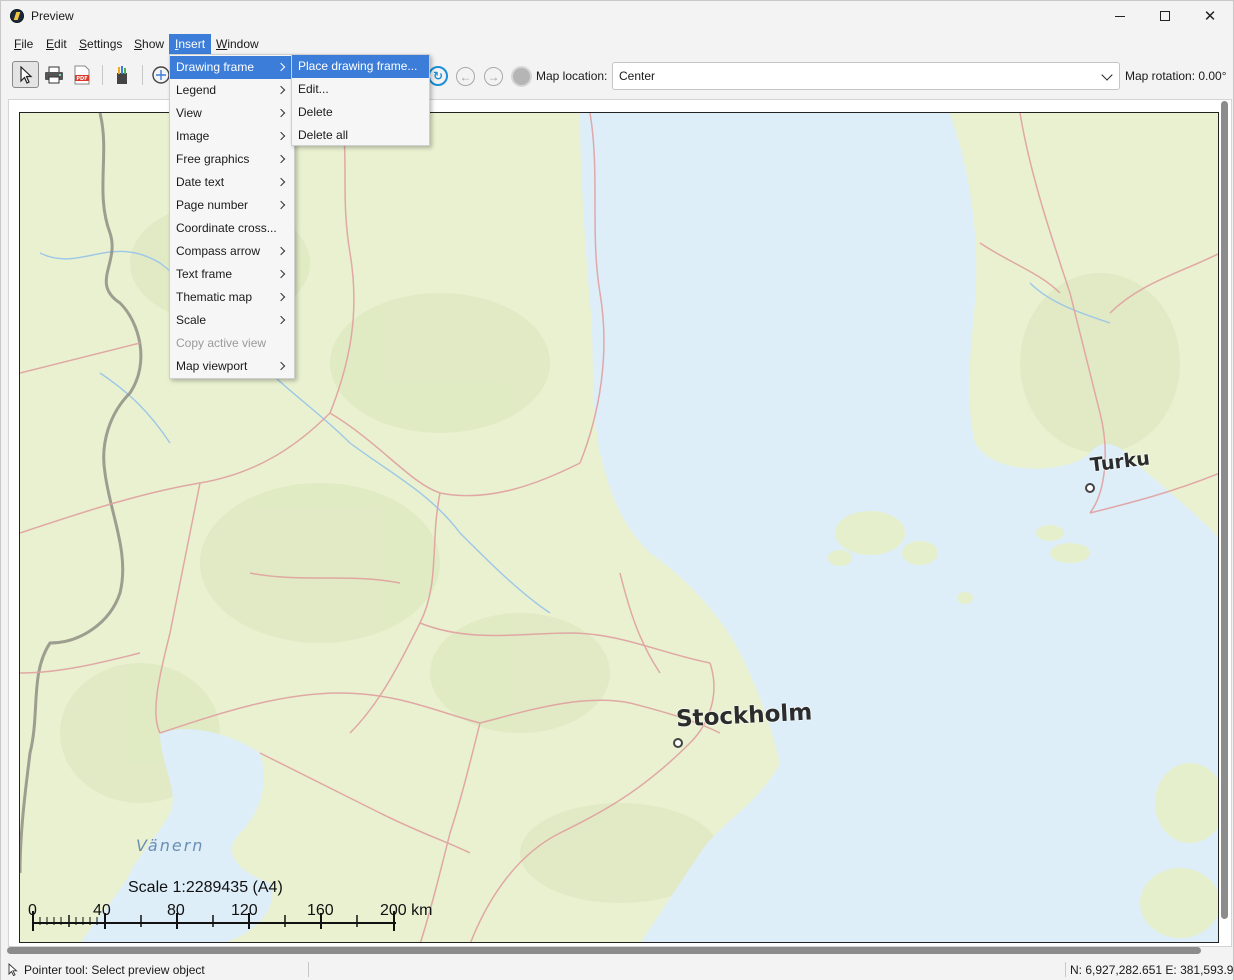 The height and width of the screenshot is (980, 1234). I want to click on tools-button, so click(121, 74).